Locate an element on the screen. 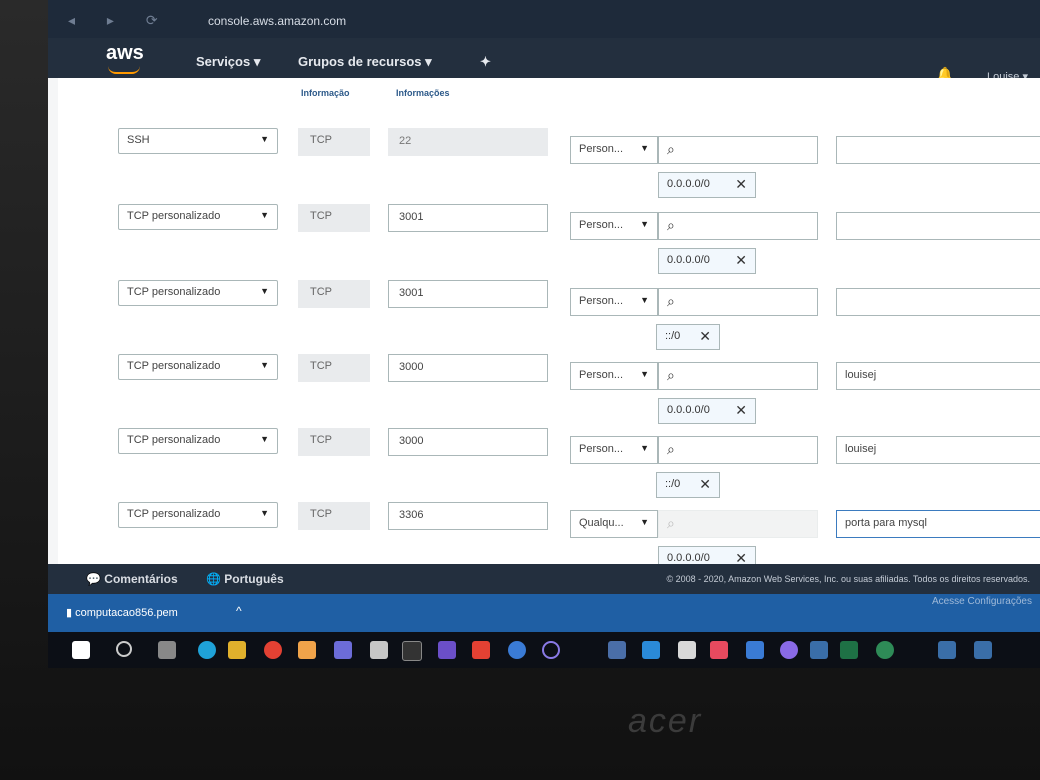 The height and width of the screenshot is (780, 1040). address-bar: console.aws.amazon.com is located at coordinates (277, 21).